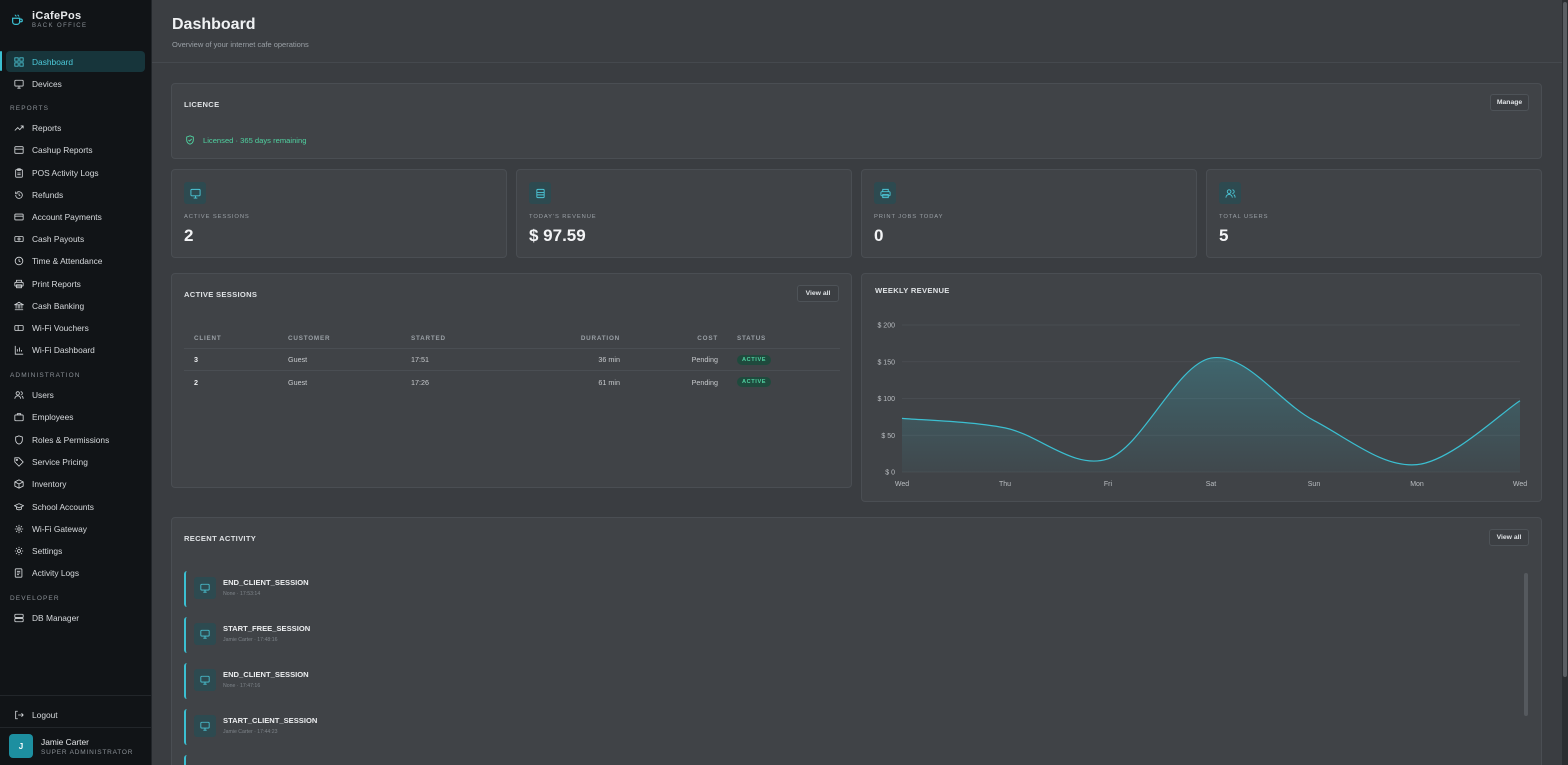  What do you see at coordinates (19, 61) in the screenshot?
I see `dashboard-icon` at bounding box center [19, 61].